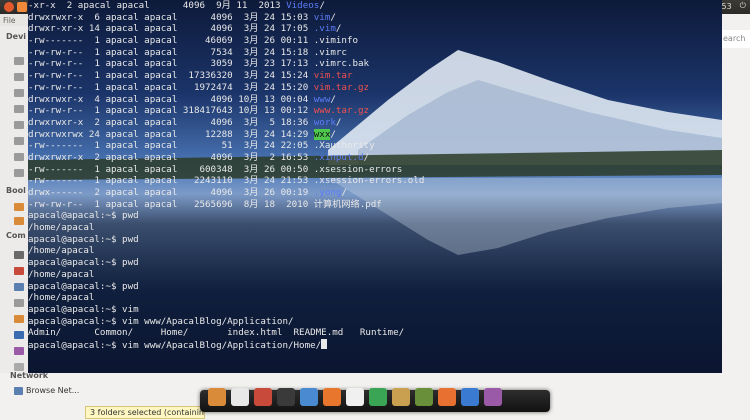 Image resolution: width=750 pixels, height=420 pixels. Describe the element at coordinates (470, 397) in the screenshot. I see `accessibility-icon` at that location.